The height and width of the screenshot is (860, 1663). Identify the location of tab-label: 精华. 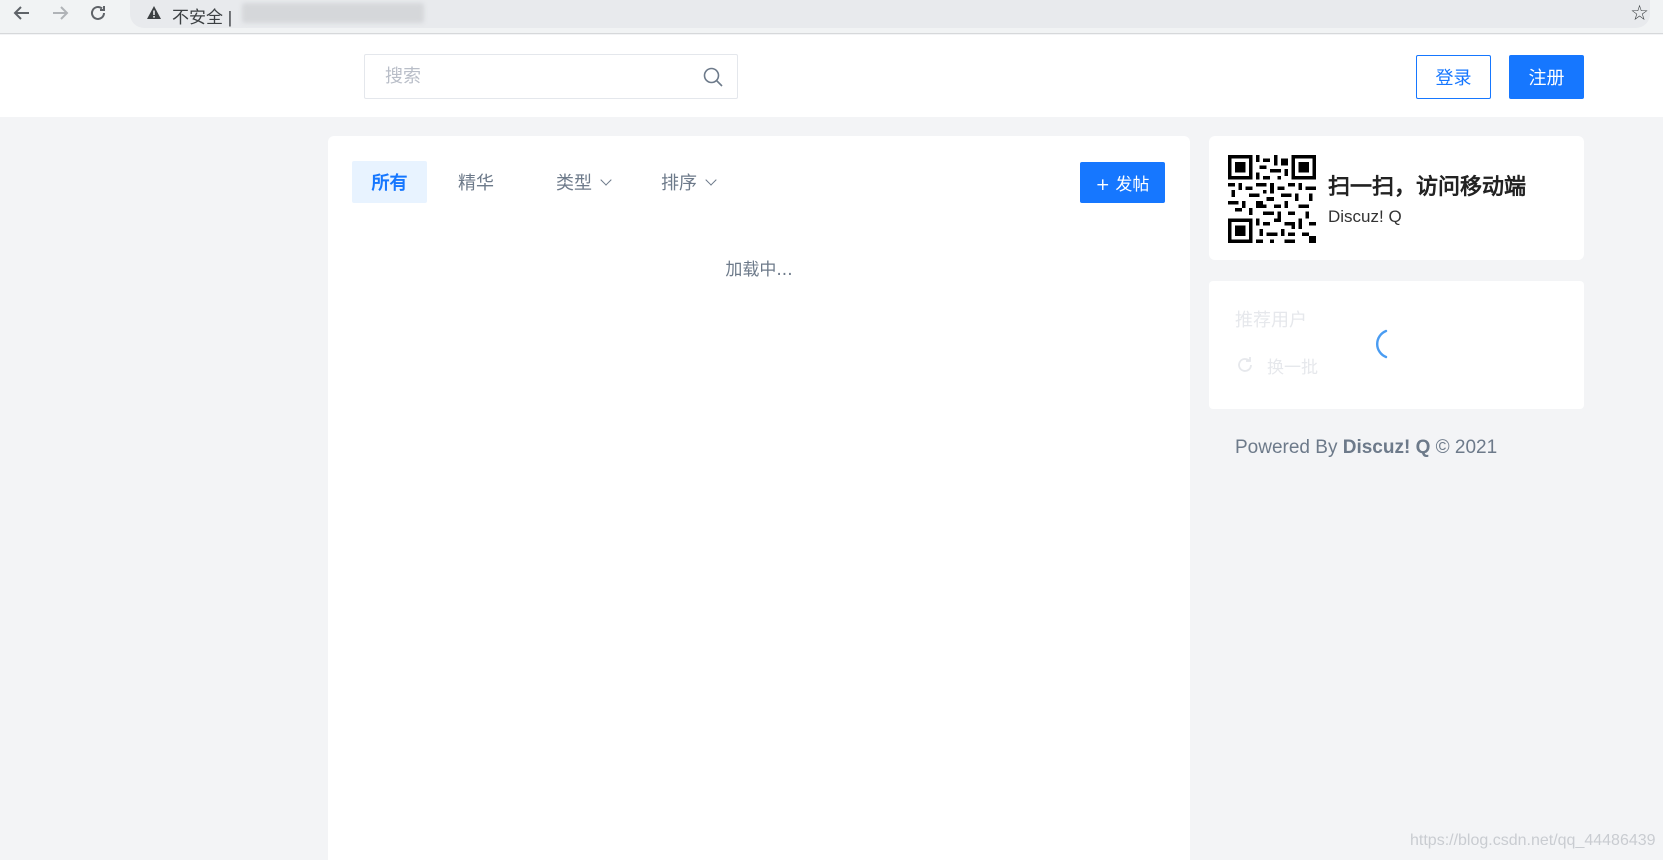
(476, 183).